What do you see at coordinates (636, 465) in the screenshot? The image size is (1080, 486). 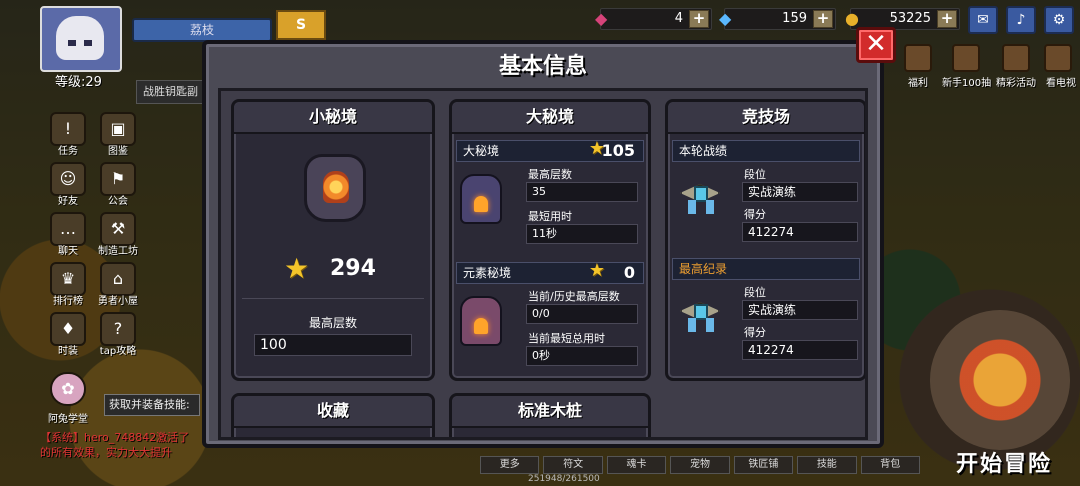 I see `tab-soul-cards: 魂卡` at bounding box center [636, 465].